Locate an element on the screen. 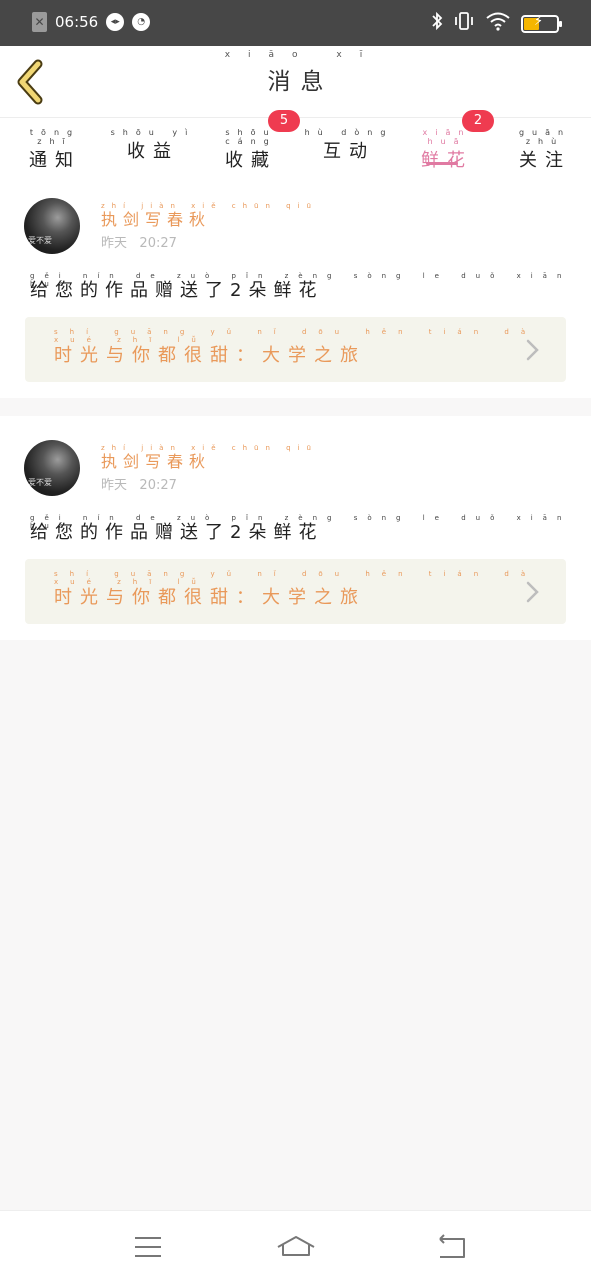 The width and height of the screenshot is (591, 1280). tab-label: 收藏 is located at coordinates (251, 160).